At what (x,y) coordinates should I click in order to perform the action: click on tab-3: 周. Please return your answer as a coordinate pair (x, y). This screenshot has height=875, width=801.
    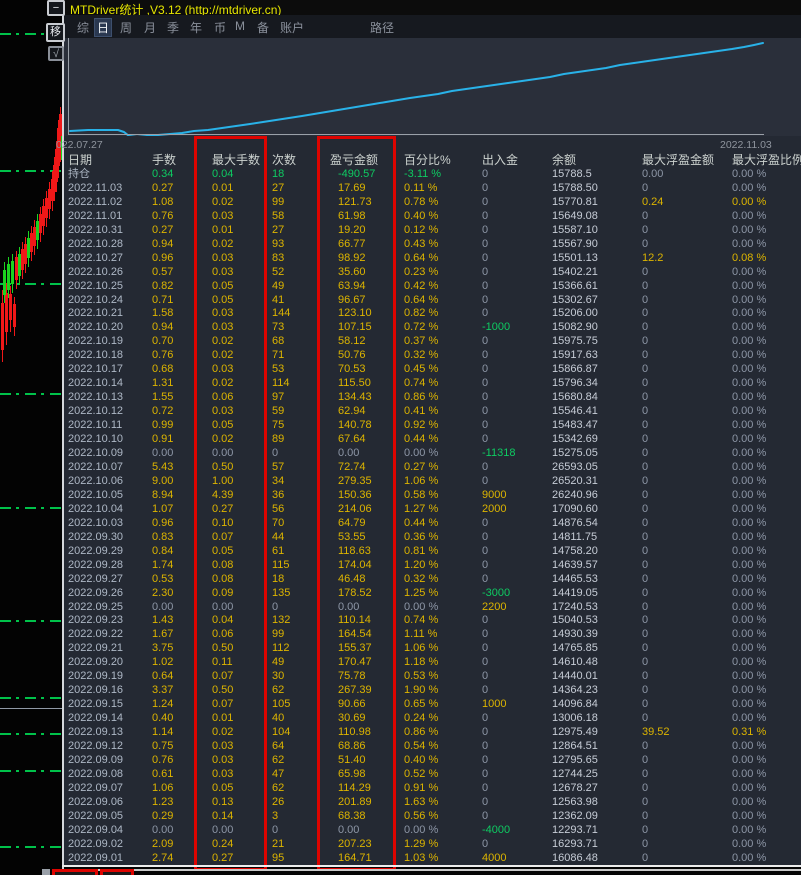
    Looking at the image, I should click on (126, 27).